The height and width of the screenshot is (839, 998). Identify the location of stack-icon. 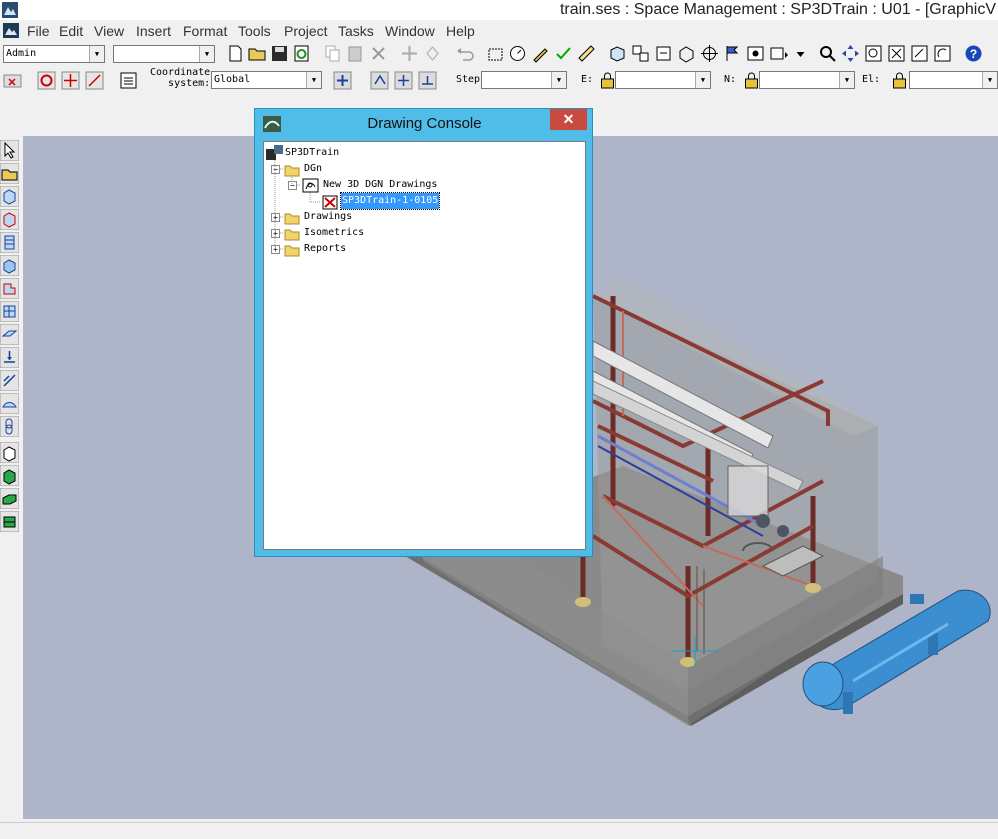
(9, 242).